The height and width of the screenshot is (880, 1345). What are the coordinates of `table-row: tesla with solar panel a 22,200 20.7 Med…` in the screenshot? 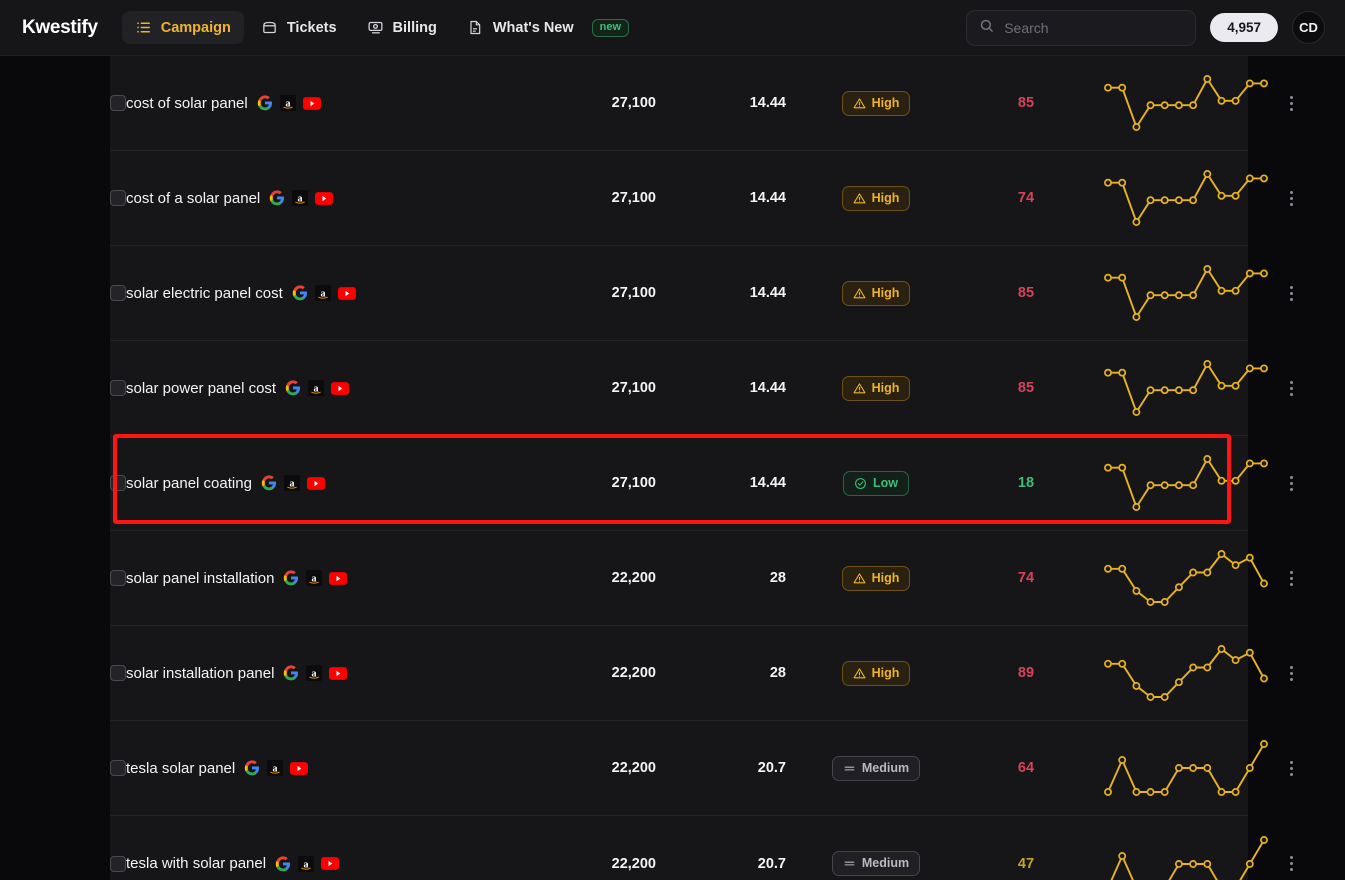 It's located at (701, 848).